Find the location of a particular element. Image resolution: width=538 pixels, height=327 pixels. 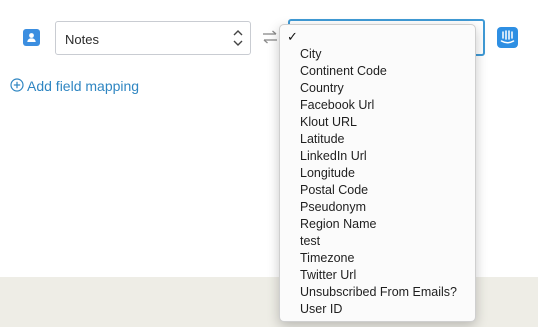

dropdown-option: test is located at coordinates (377, 241).